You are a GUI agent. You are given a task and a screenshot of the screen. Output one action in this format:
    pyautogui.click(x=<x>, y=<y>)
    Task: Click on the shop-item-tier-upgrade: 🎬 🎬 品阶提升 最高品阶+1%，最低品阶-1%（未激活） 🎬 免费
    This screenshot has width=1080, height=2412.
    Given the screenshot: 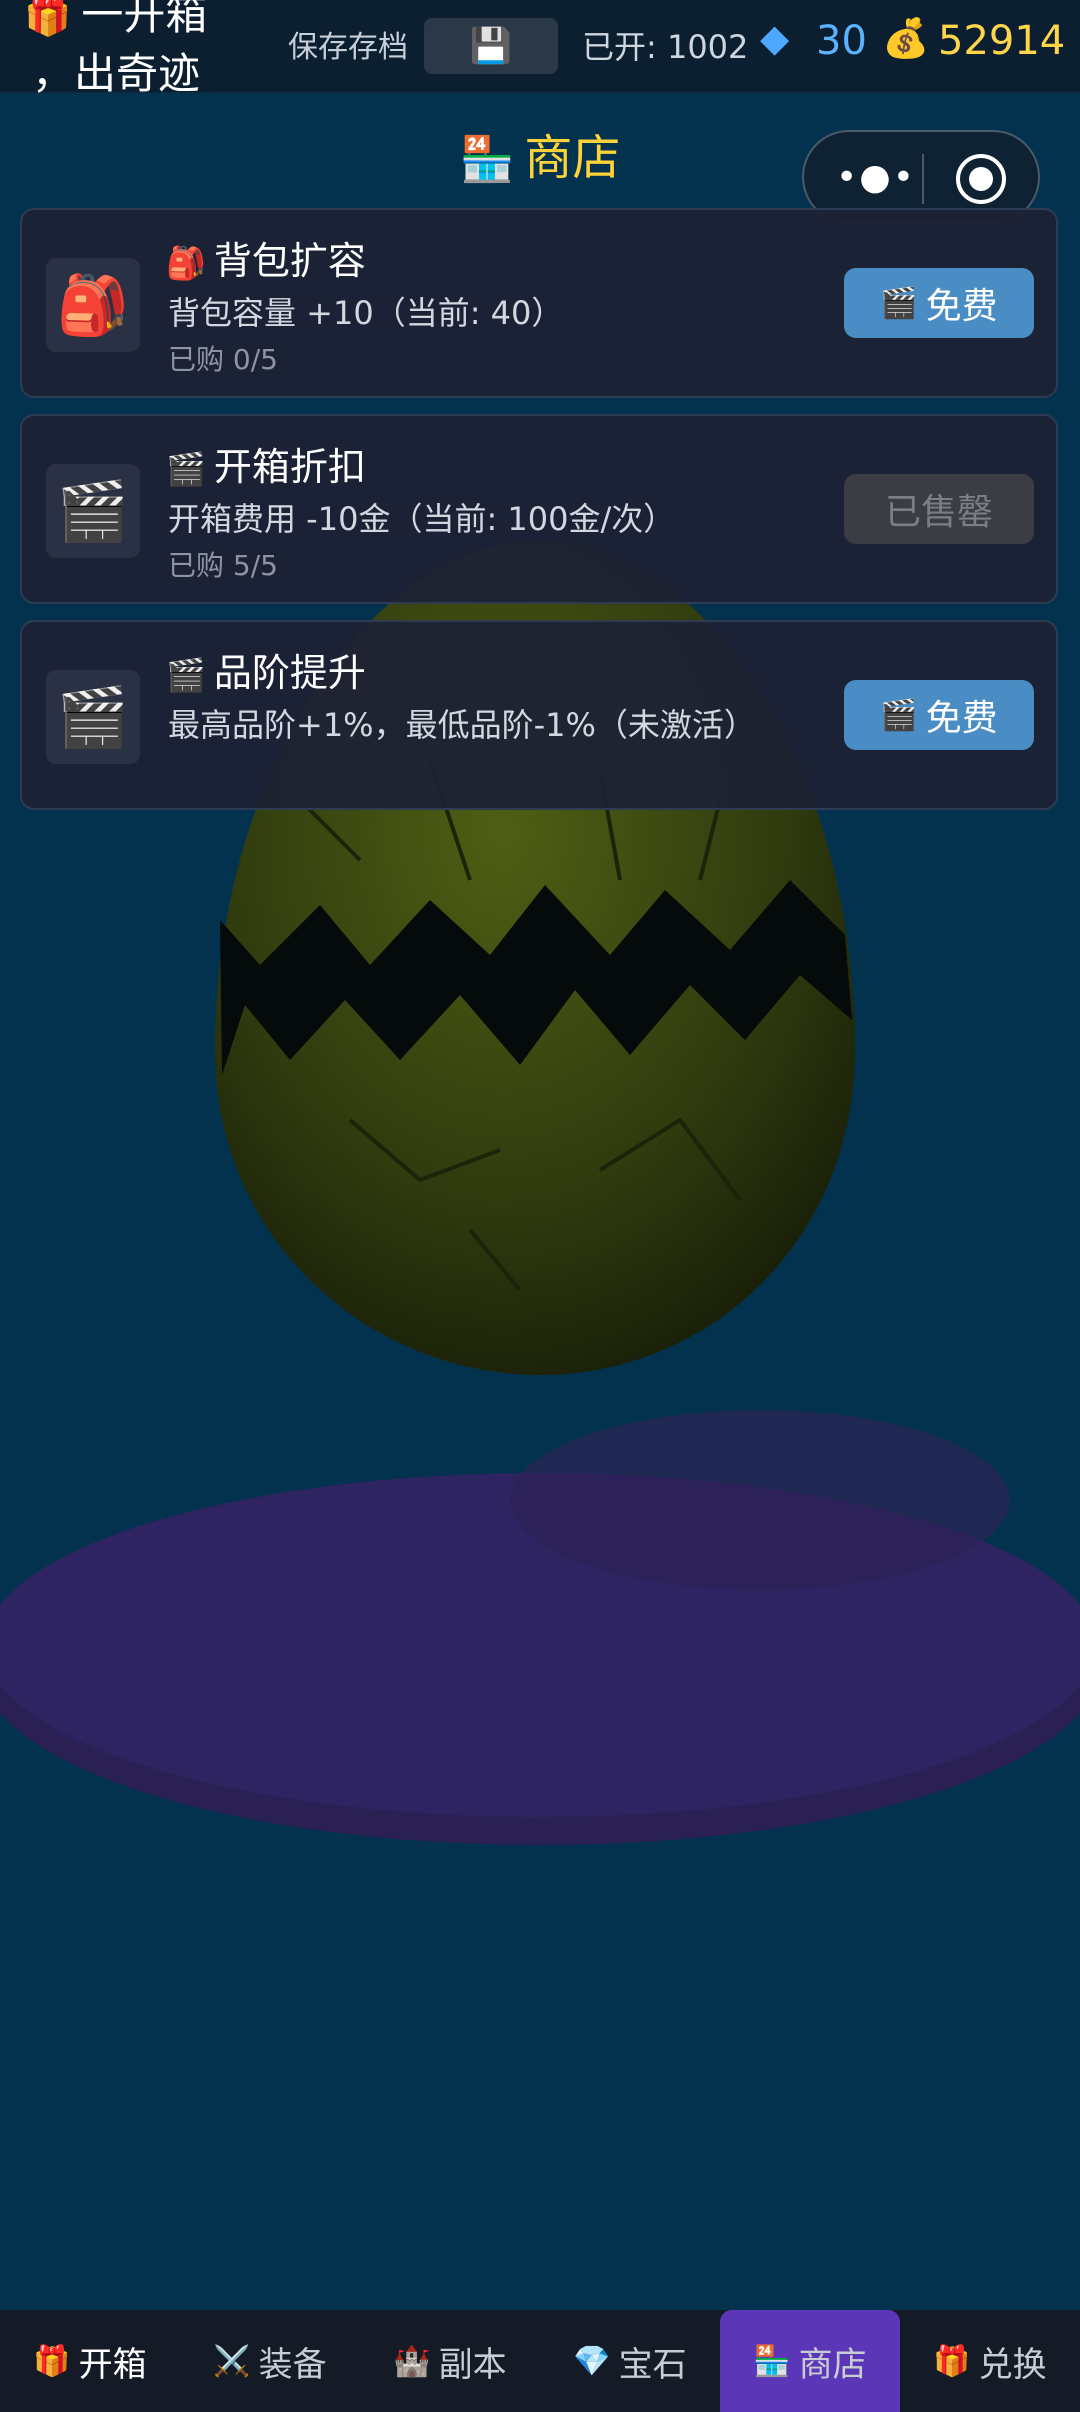 What is the action you would take?
    pyautogui.click(x=539, y=715)
    